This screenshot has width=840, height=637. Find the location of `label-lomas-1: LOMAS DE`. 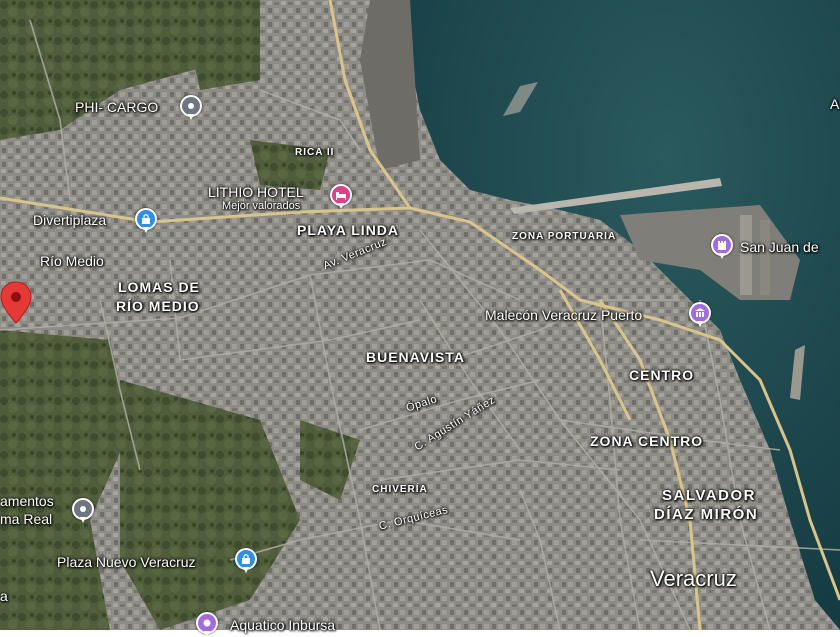

label-lomas-1: LOMAS DE is located at coordinates (159, 287).